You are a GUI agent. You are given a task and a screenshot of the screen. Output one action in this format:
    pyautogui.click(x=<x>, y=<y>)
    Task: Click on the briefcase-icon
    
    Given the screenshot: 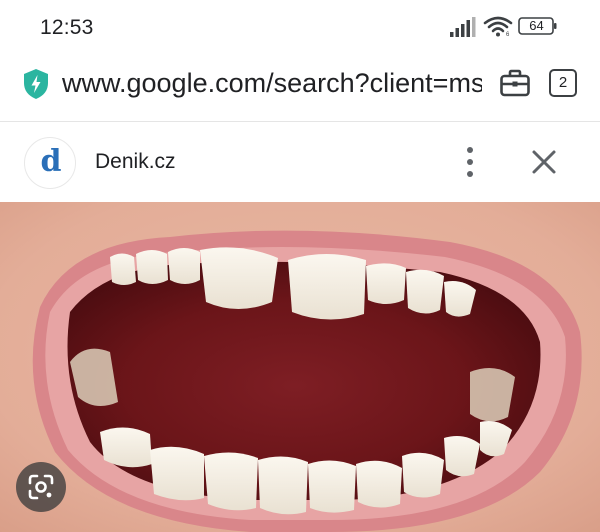 What is the action you would take?
    pyautogui.click(x=515, y=83)
    